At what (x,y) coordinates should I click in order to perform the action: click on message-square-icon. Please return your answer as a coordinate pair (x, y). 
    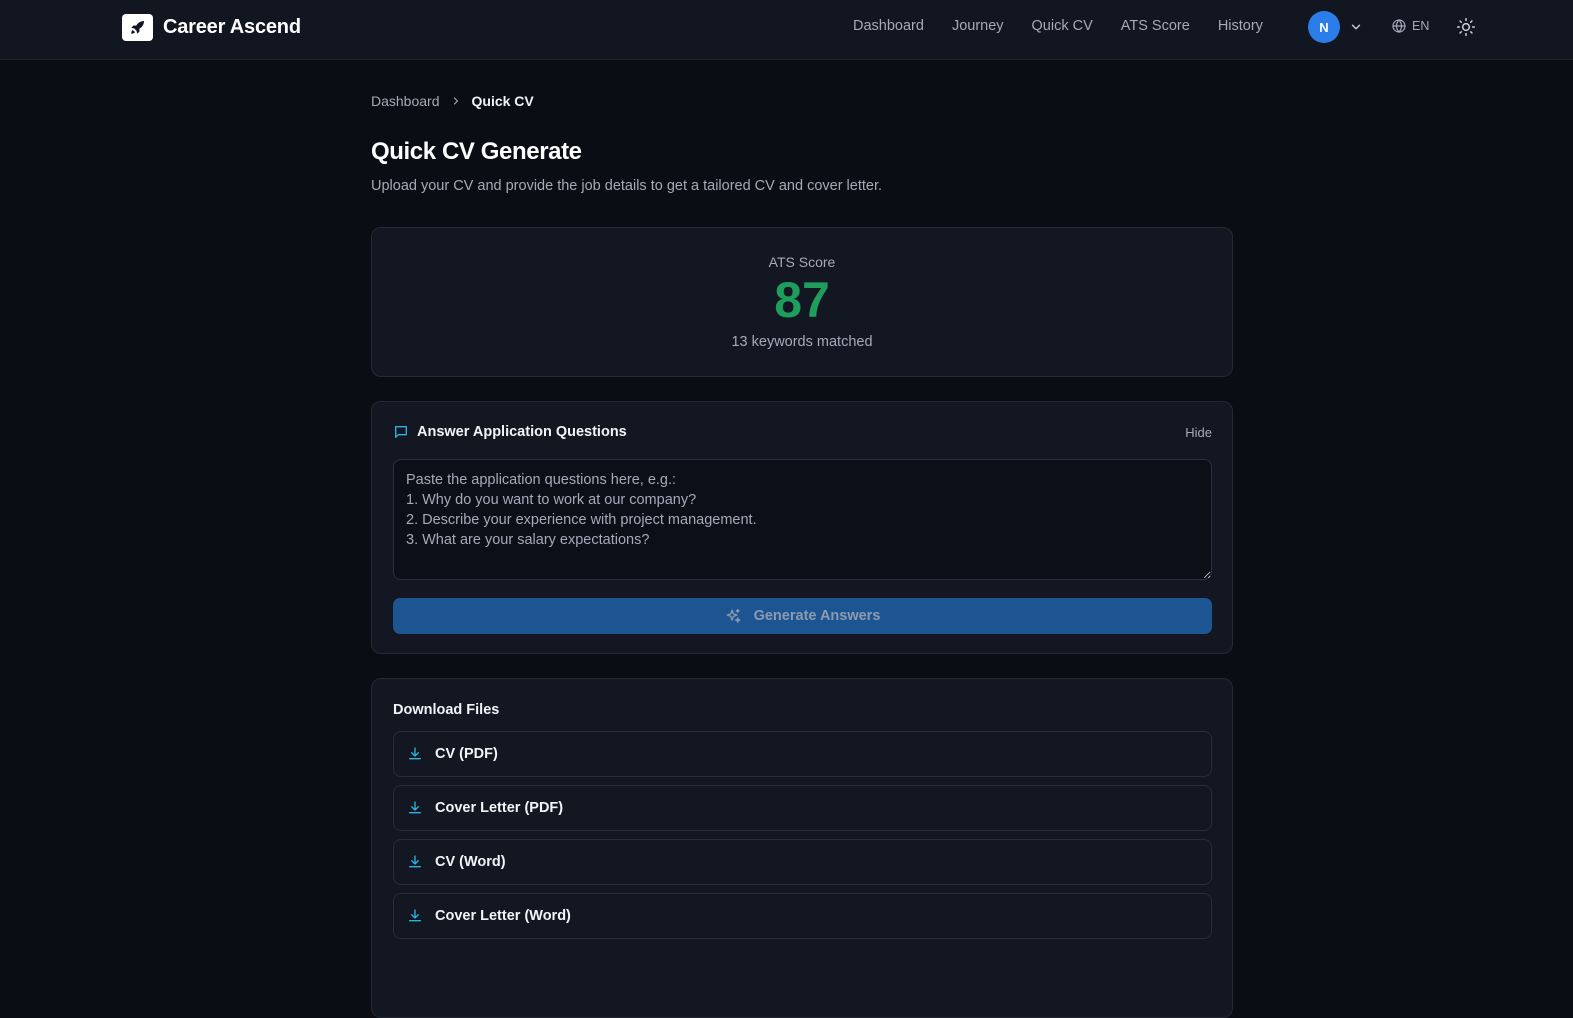
    Looking at the image, I should click on (401, 432).